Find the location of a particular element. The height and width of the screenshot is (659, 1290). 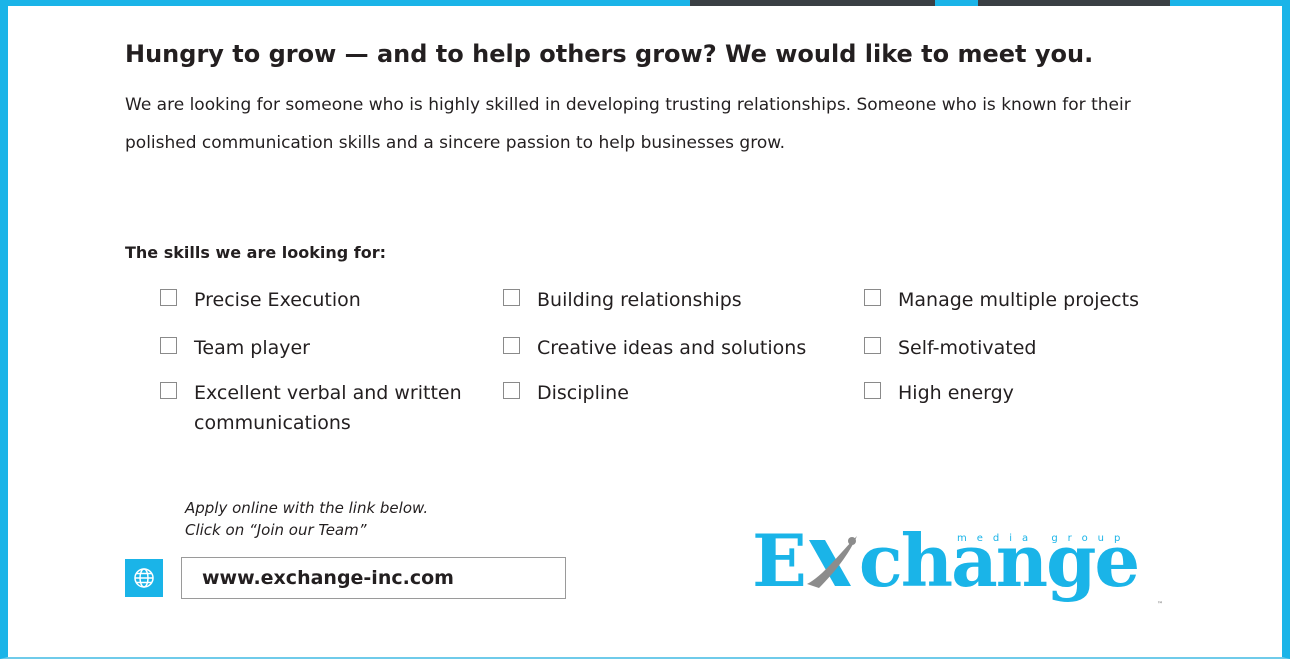

exchange-logo: media group E change ™ is located at coordinates (962, 566).